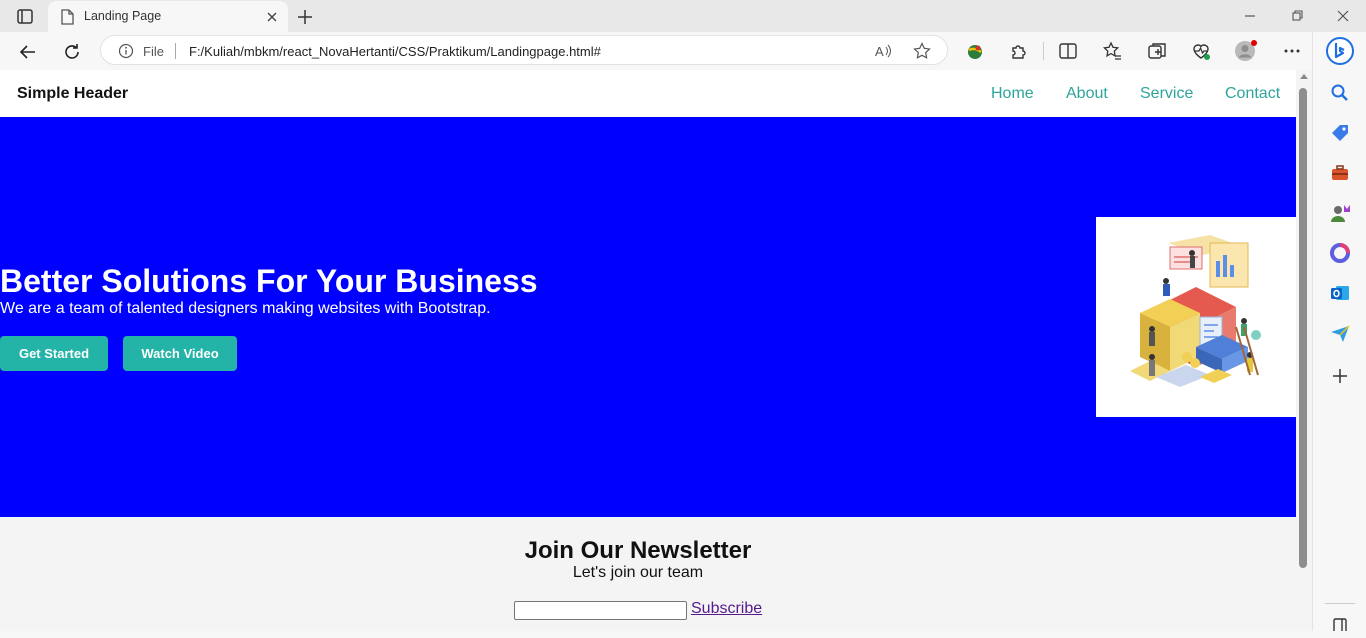  What do you see at coordinates (54, 353) in the screenshot?
I see `get-started-button: Get Started` at bounding box center [54, 353].